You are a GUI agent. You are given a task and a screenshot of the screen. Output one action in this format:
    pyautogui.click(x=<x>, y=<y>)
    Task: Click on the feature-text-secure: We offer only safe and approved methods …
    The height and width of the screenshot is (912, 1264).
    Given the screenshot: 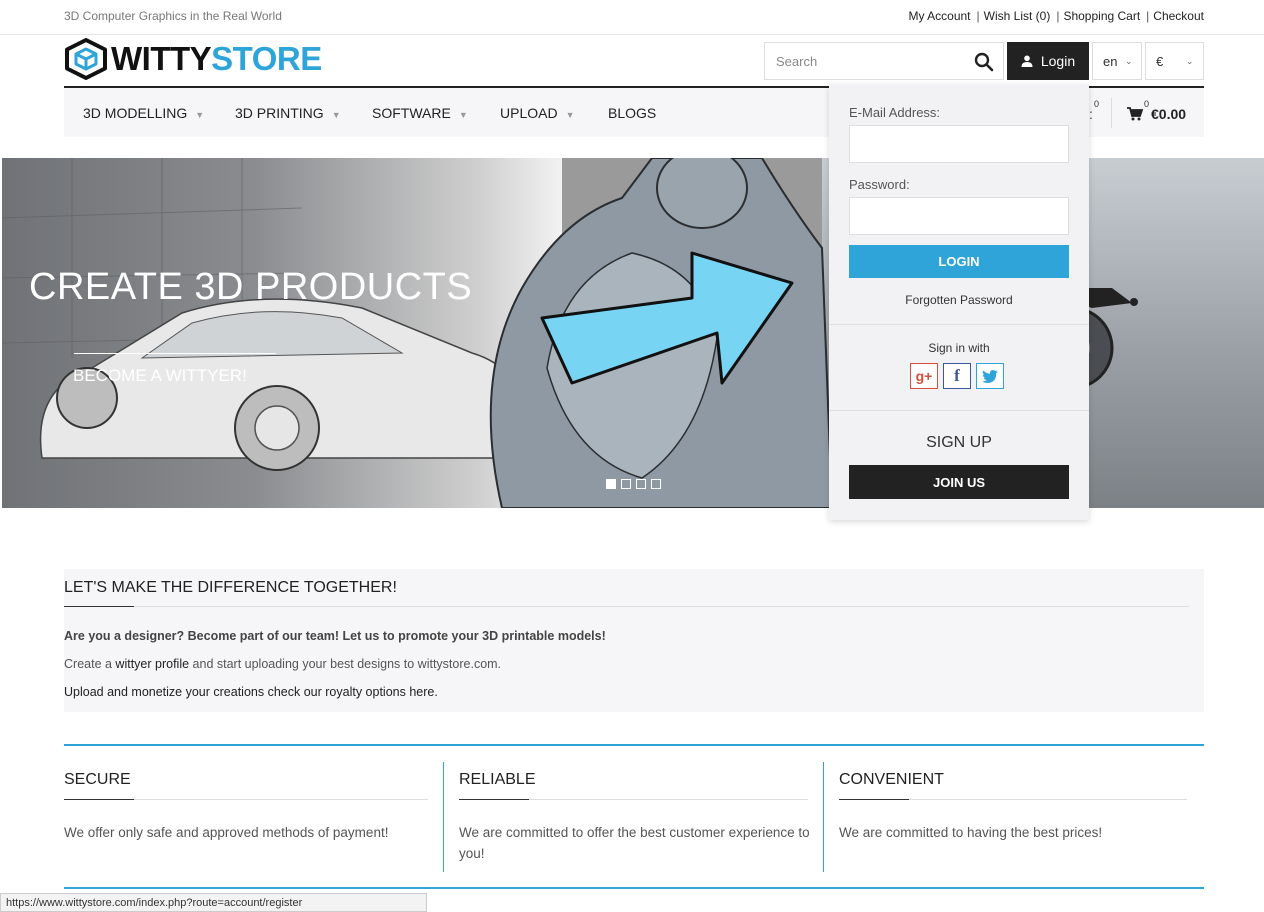 What is the action you would take?
    pyautogui.click(x=226, y=832)
    